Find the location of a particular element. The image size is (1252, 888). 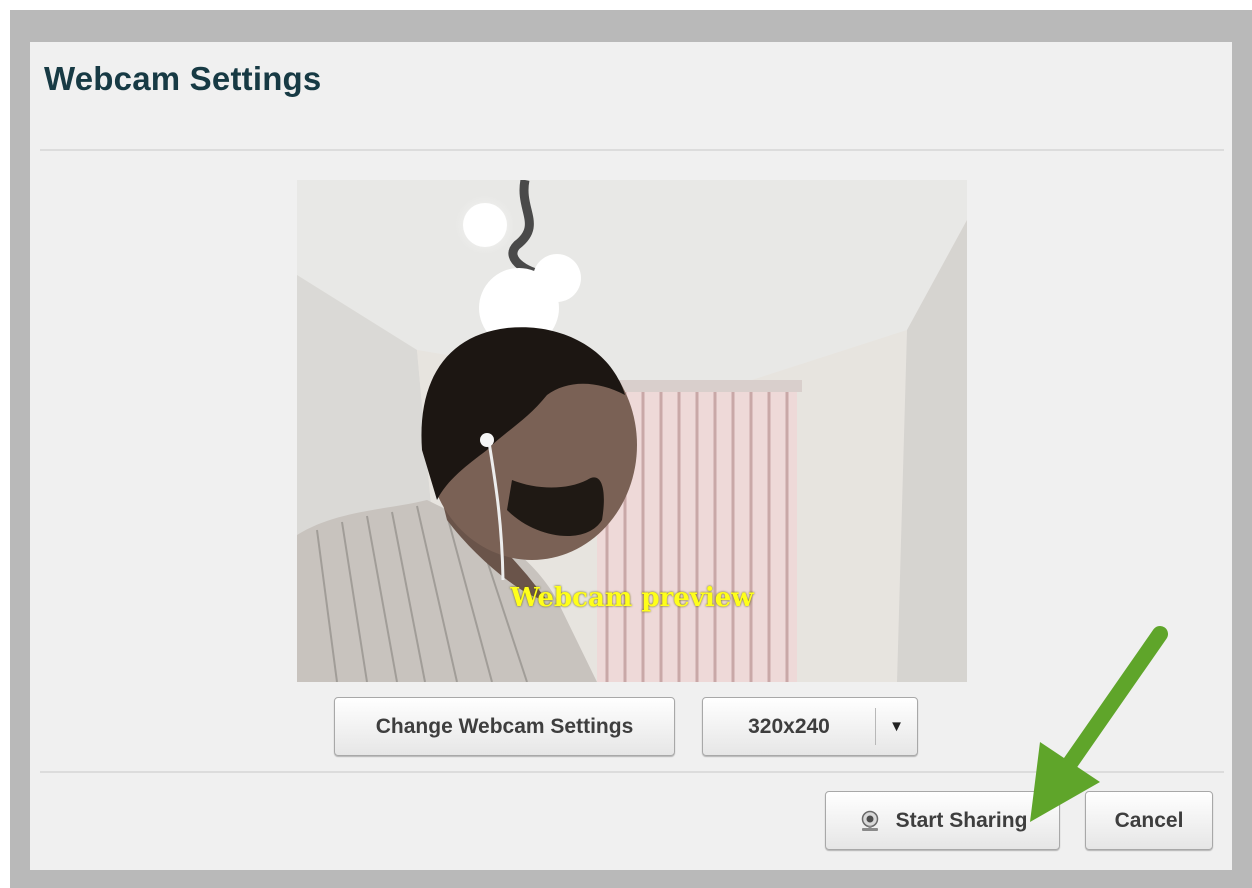

change-webcam-settings-label: Change Webcam Settings is located at coordinates (504, 726).